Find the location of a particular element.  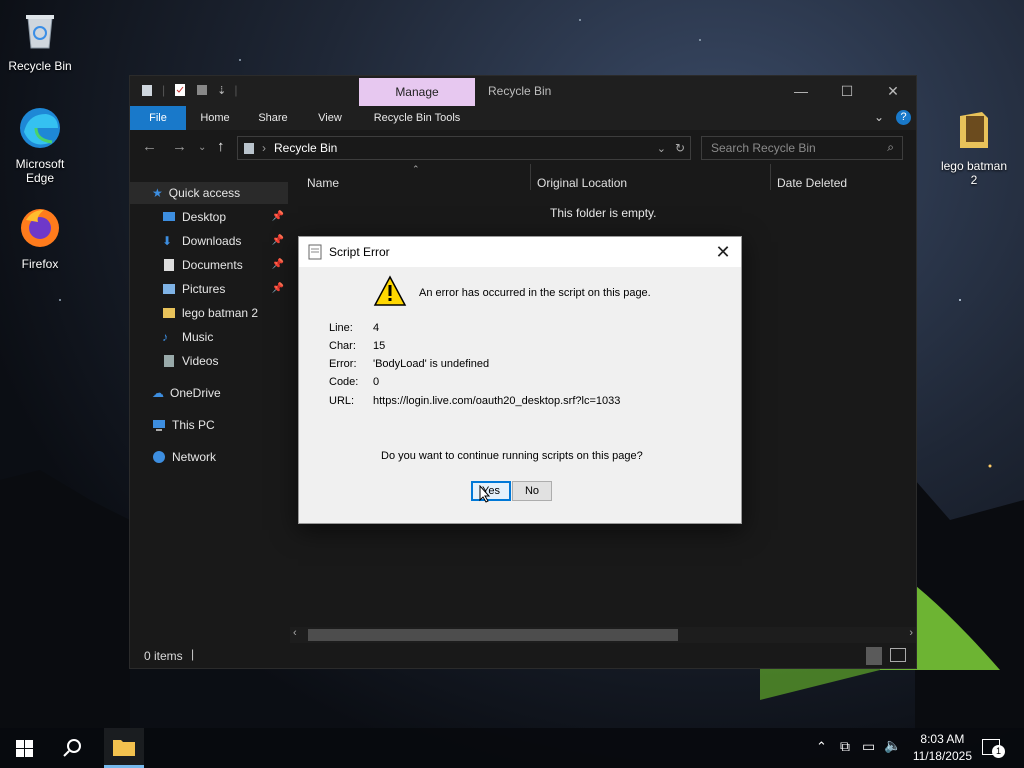

manage-tab: Manage is located at coordinates (417, 92).